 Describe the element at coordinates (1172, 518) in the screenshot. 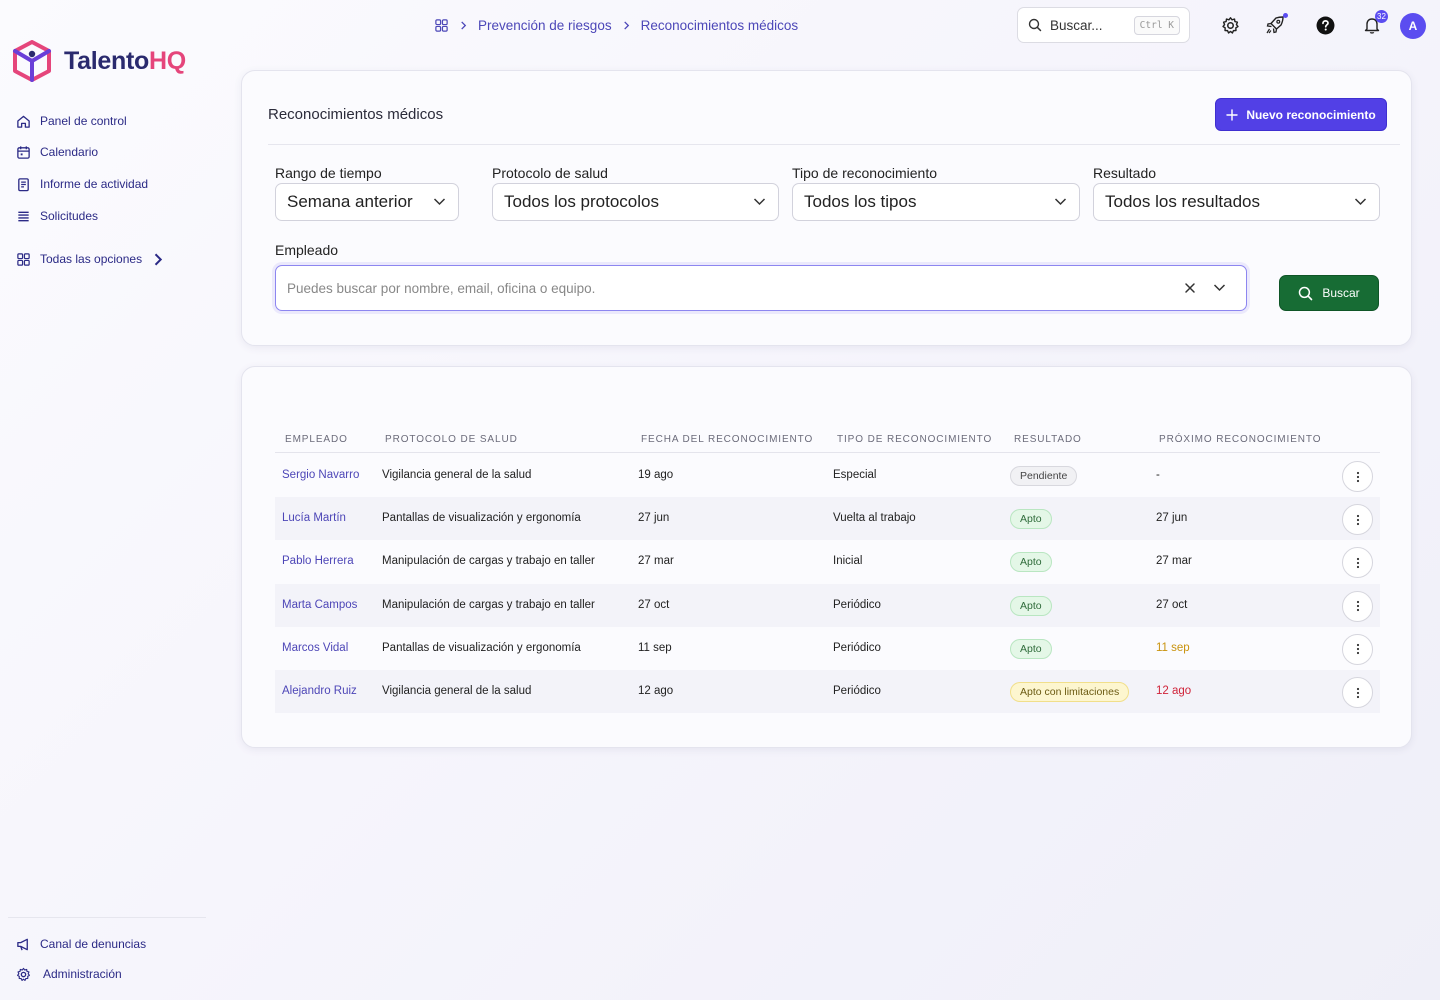

I see `next-exam-cell: 27 jun` at that location.